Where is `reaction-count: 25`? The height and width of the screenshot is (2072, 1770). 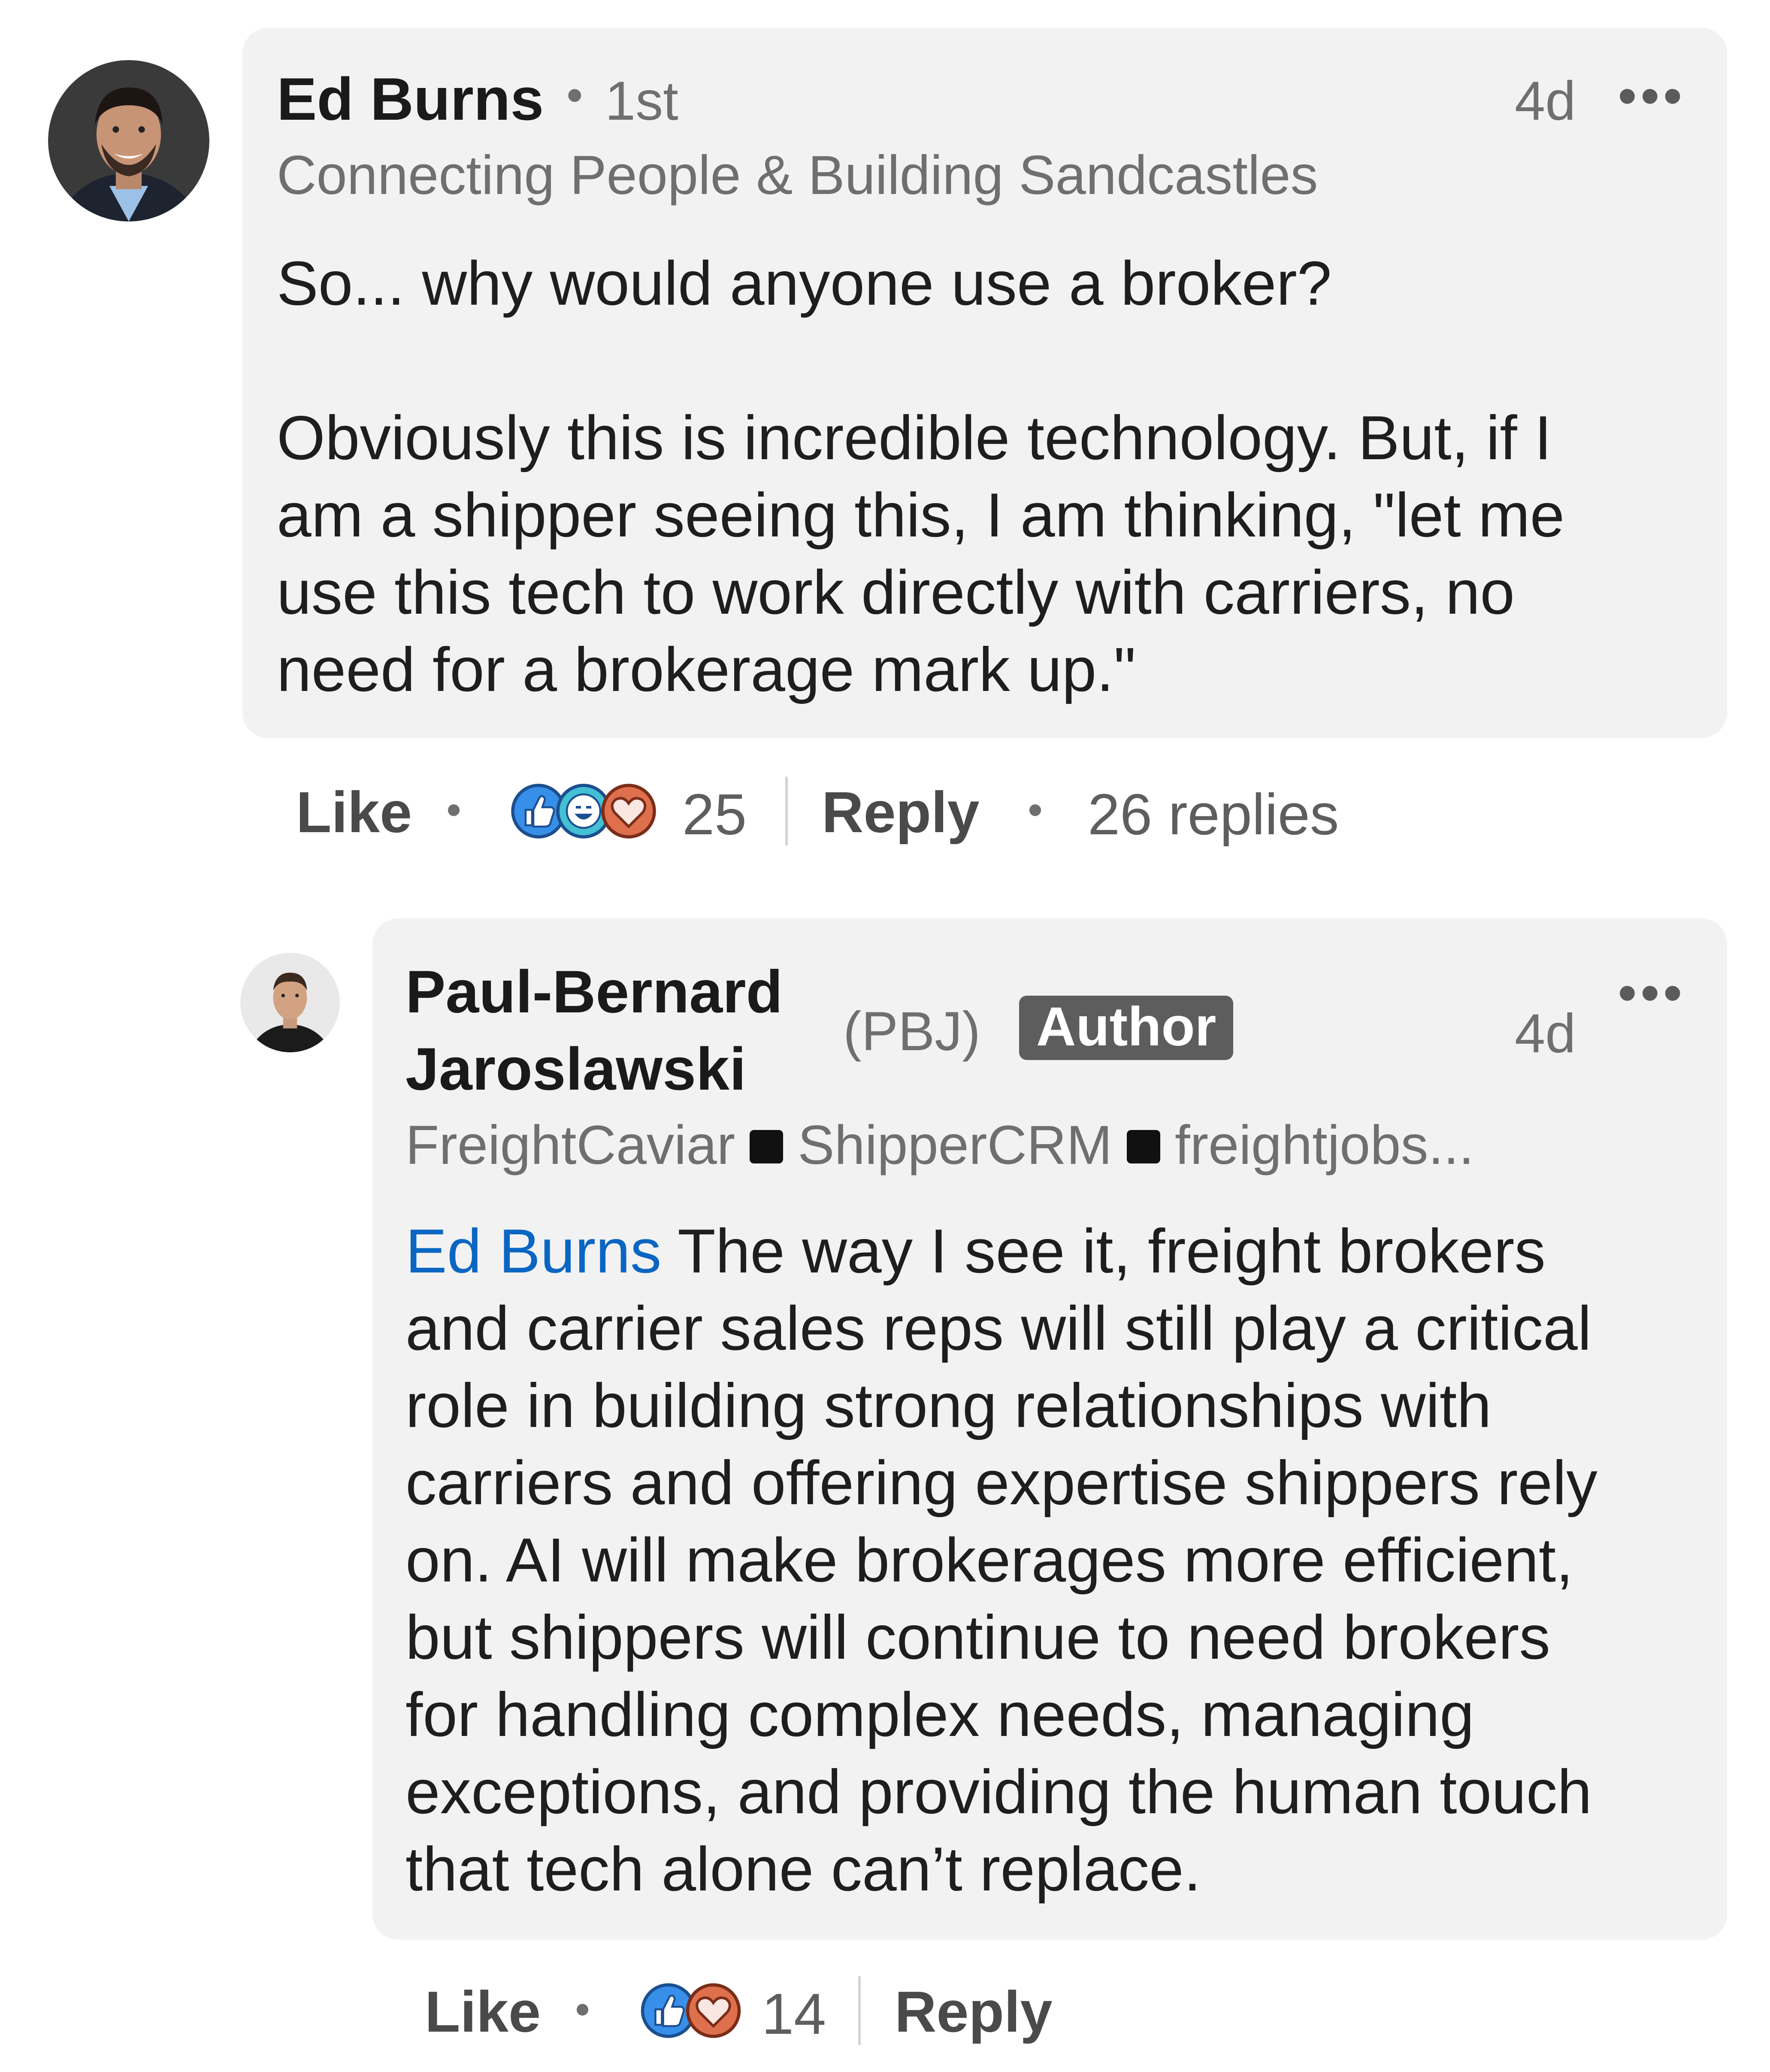 reaction-count: 25 is located at coordinates (714, 814).